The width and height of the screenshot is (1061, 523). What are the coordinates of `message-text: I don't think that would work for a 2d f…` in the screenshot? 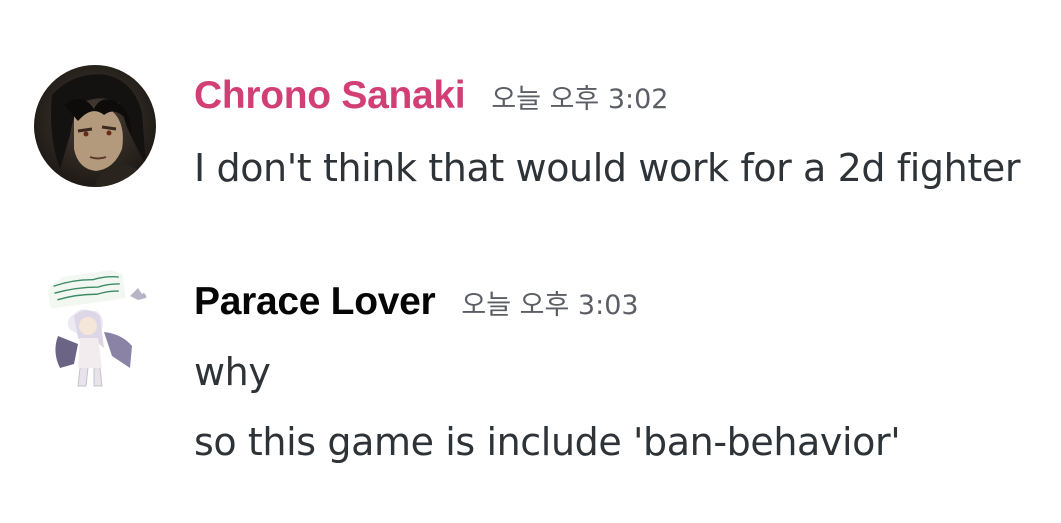 It's located at (607, 168).